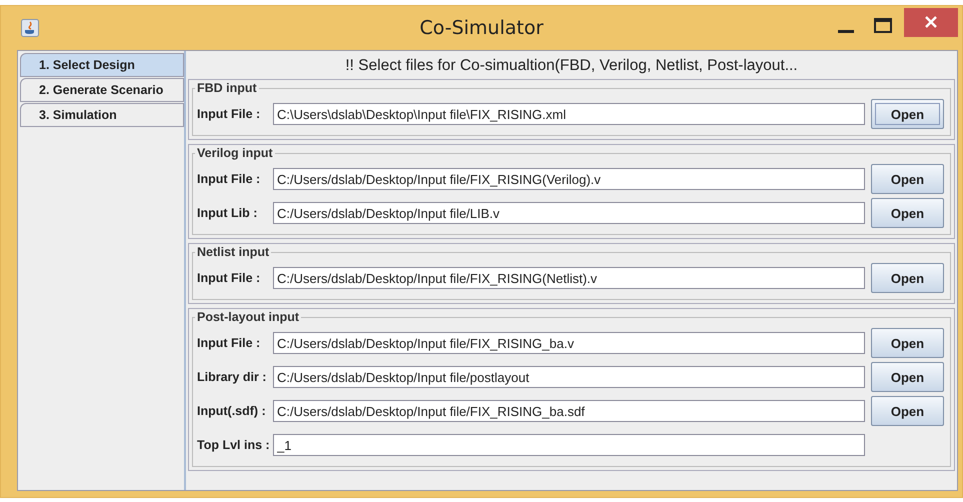  I want to click on section-title: Post-layout input, so click(248, 317).